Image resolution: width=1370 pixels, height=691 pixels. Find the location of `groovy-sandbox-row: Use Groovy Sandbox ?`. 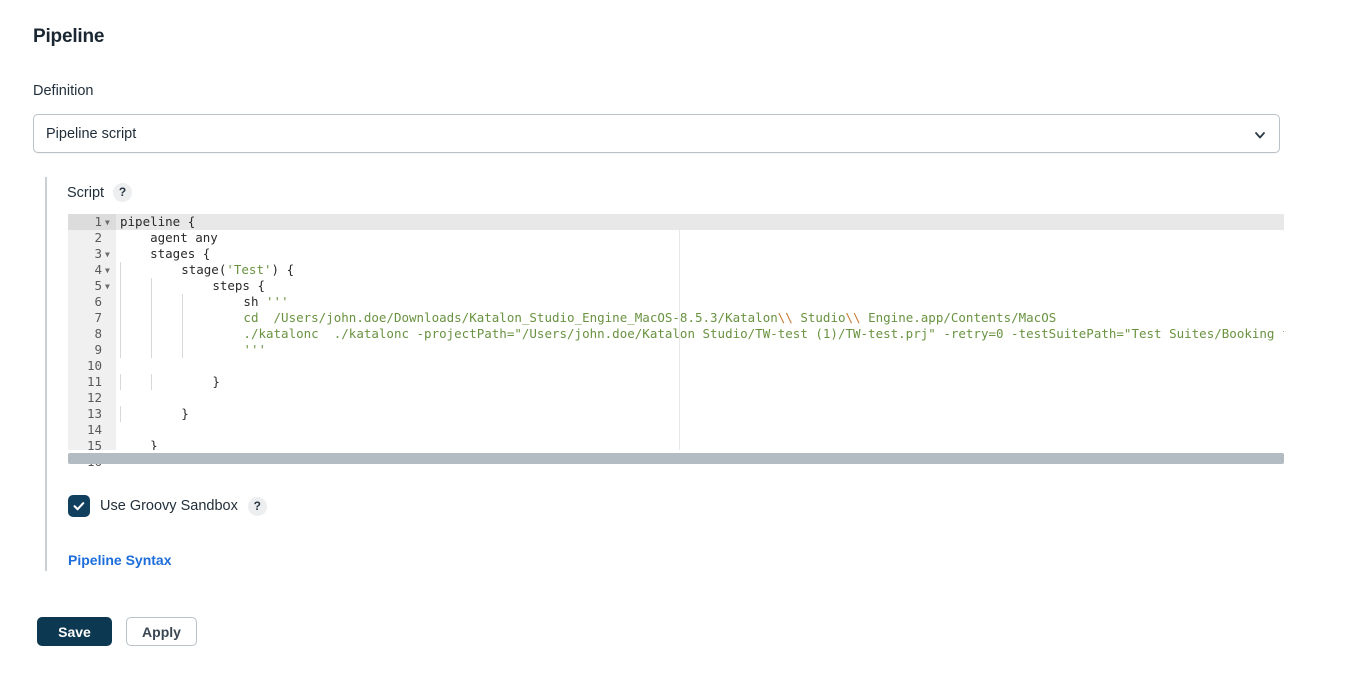

groovy-sandbox-row: Use Groovy Sandbox ? is located at coordinates (167, 506).